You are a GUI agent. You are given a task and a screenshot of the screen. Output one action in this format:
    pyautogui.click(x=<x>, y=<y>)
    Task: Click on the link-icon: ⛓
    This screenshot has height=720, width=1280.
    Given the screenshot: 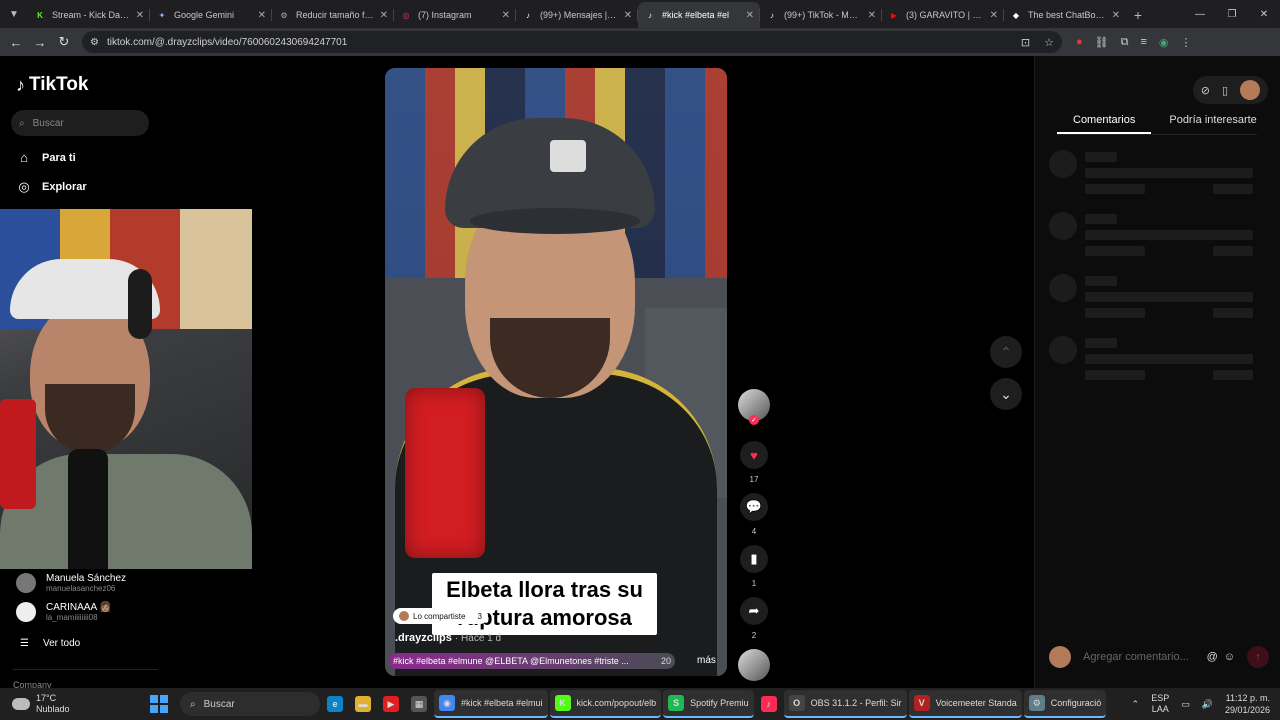 What is the action you would take?
    pyautogui.click(x=1102, y=42)
    